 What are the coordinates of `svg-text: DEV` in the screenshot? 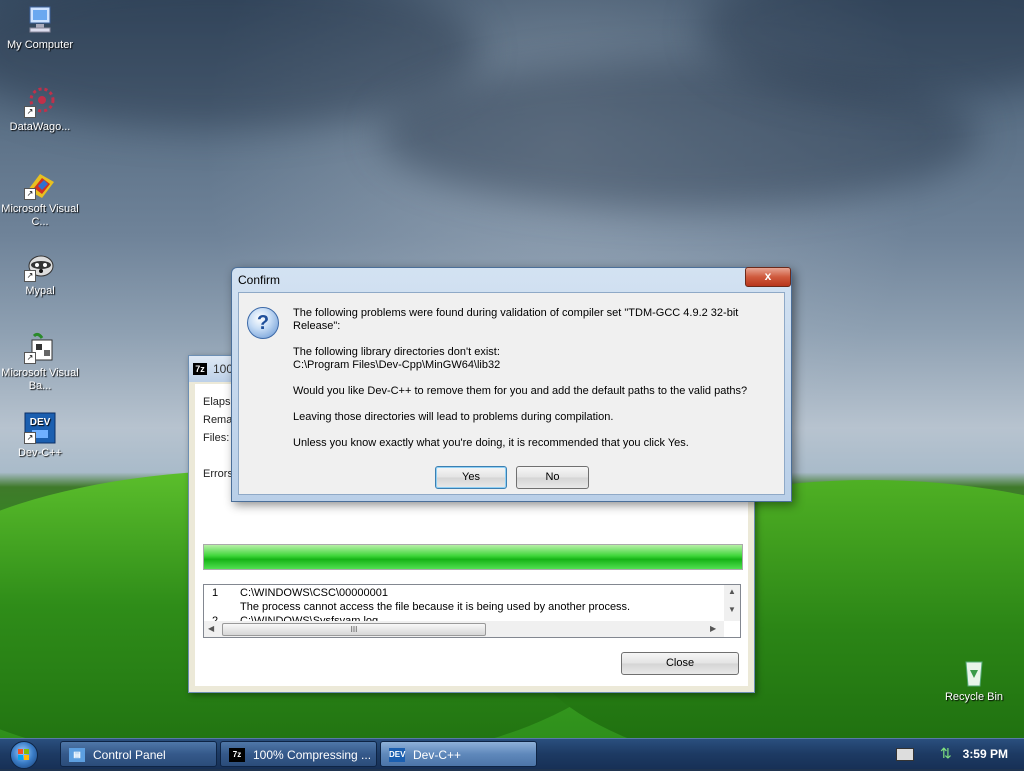 It's located at (40, 422).